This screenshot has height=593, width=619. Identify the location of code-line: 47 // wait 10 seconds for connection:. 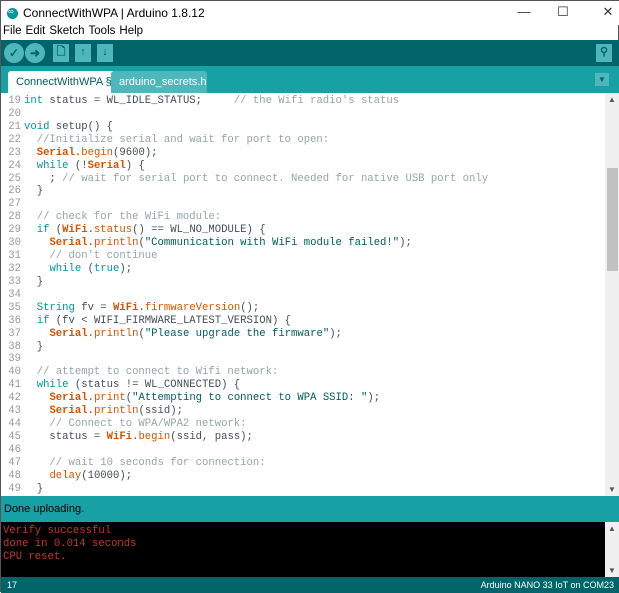
(244, 463).